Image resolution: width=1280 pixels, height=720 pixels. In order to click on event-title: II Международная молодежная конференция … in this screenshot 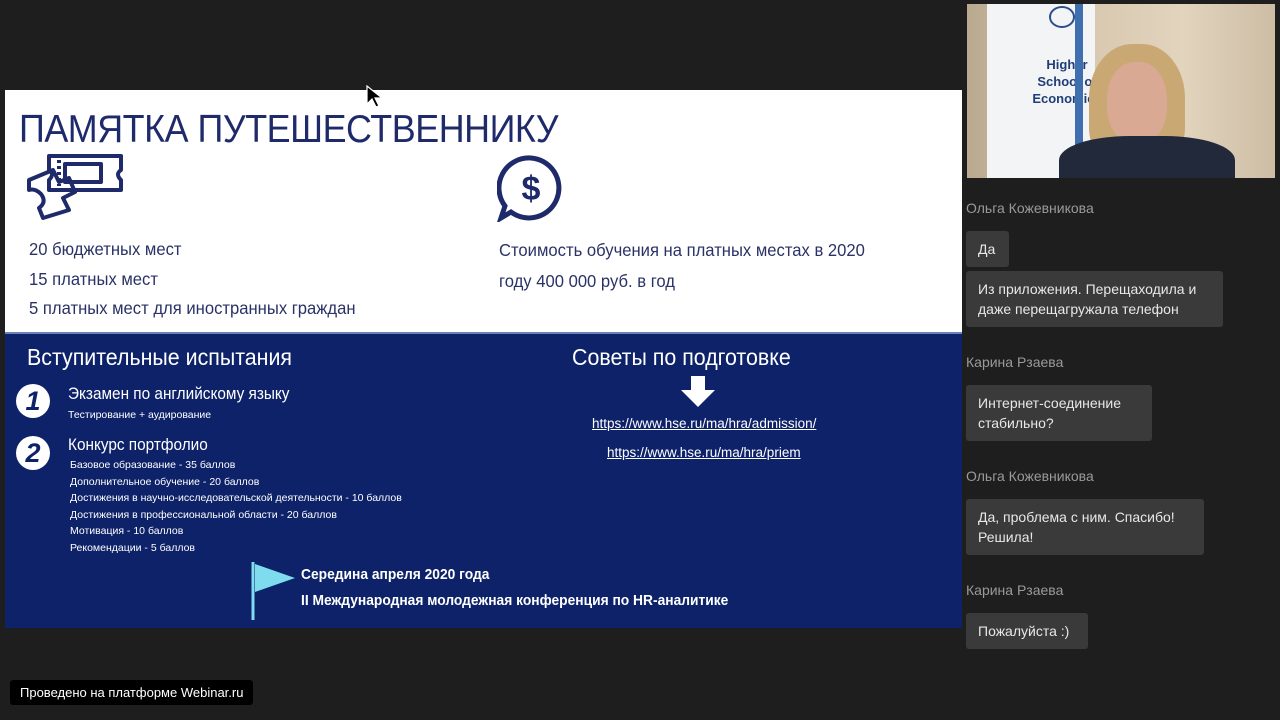, I will do `click(515, 600)`.